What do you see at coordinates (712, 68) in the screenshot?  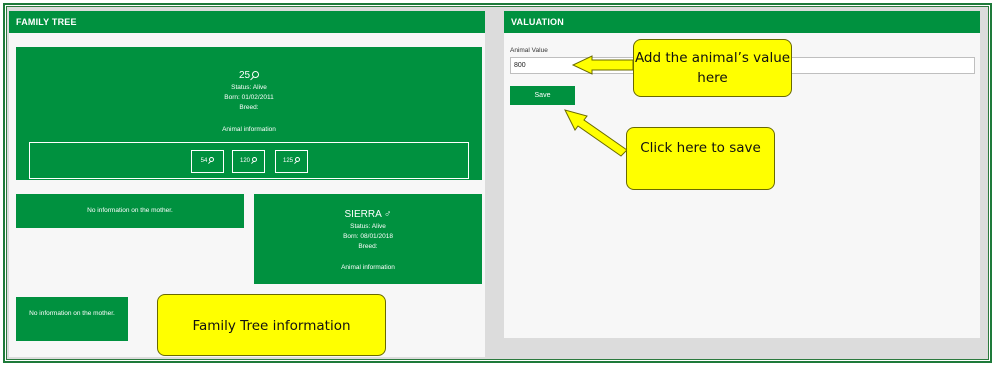 I see `callout-add-value: Add the animal’s value here` at bounding box center [712, 68].